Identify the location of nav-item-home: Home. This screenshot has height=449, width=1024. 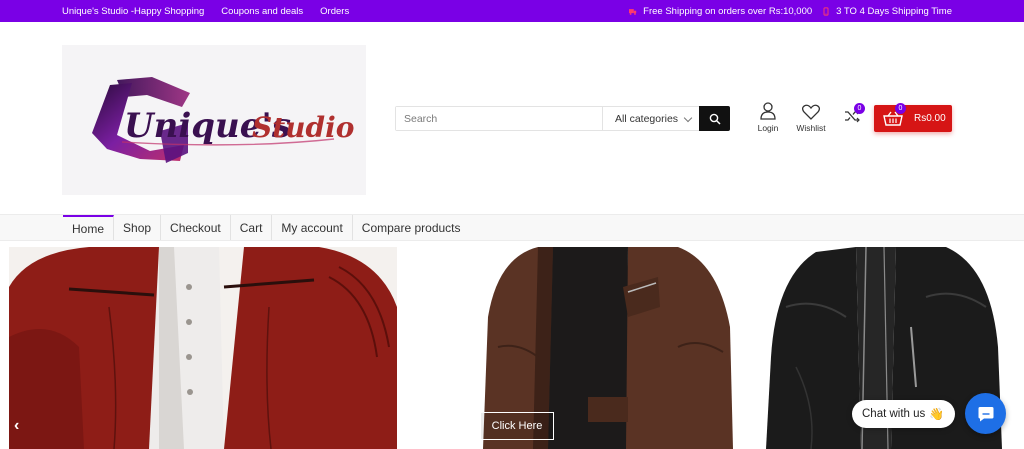
(89, 227).